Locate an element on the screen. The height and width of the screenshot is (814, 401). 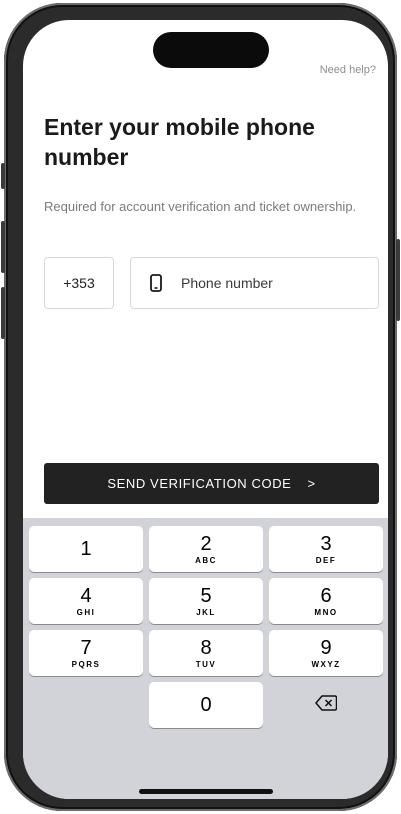
key-0: 0 is located at coordinates (206, 705).